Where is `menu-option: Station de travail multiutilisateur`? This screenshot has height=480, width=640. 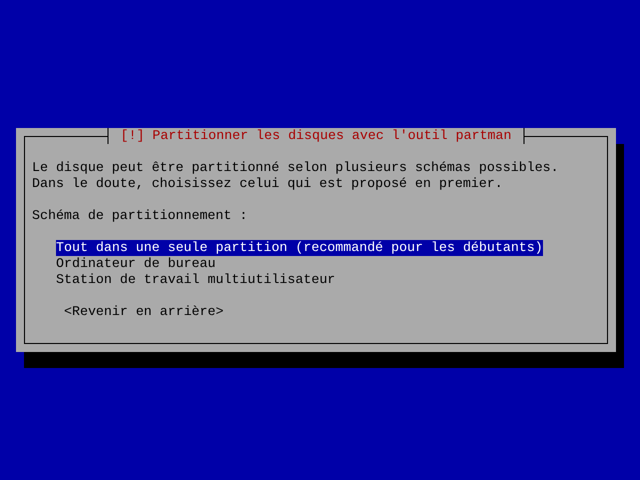
menu-option: Station de travail multiutilisateur is located at coordinates (196, 280).